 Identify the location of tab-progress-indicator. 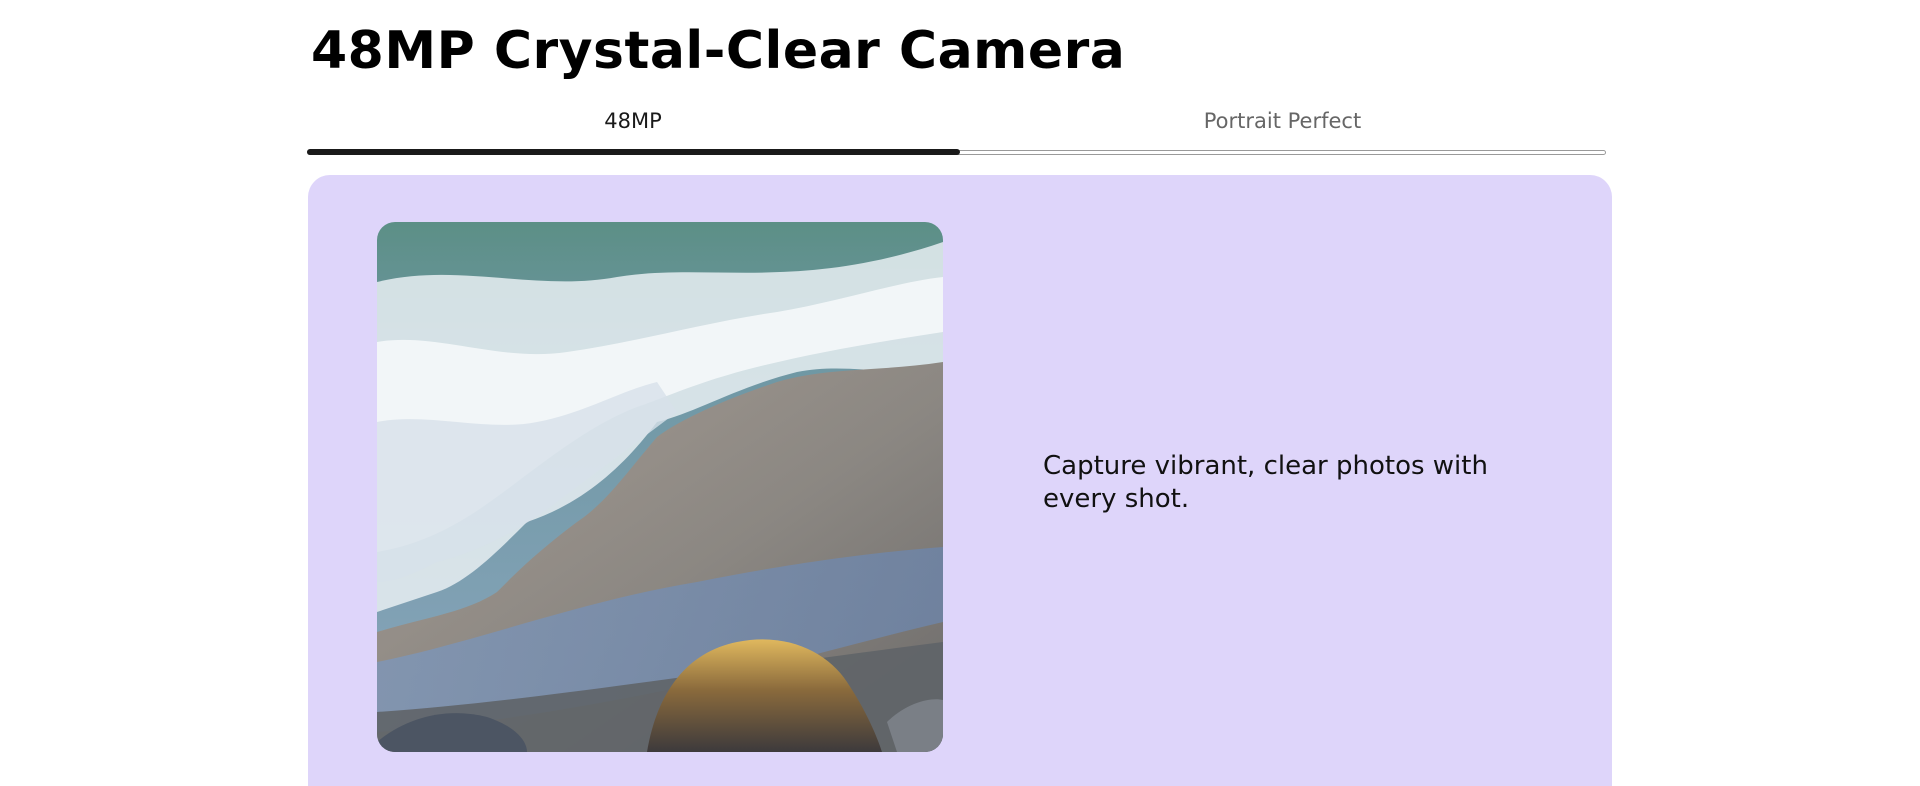
(633, 152).